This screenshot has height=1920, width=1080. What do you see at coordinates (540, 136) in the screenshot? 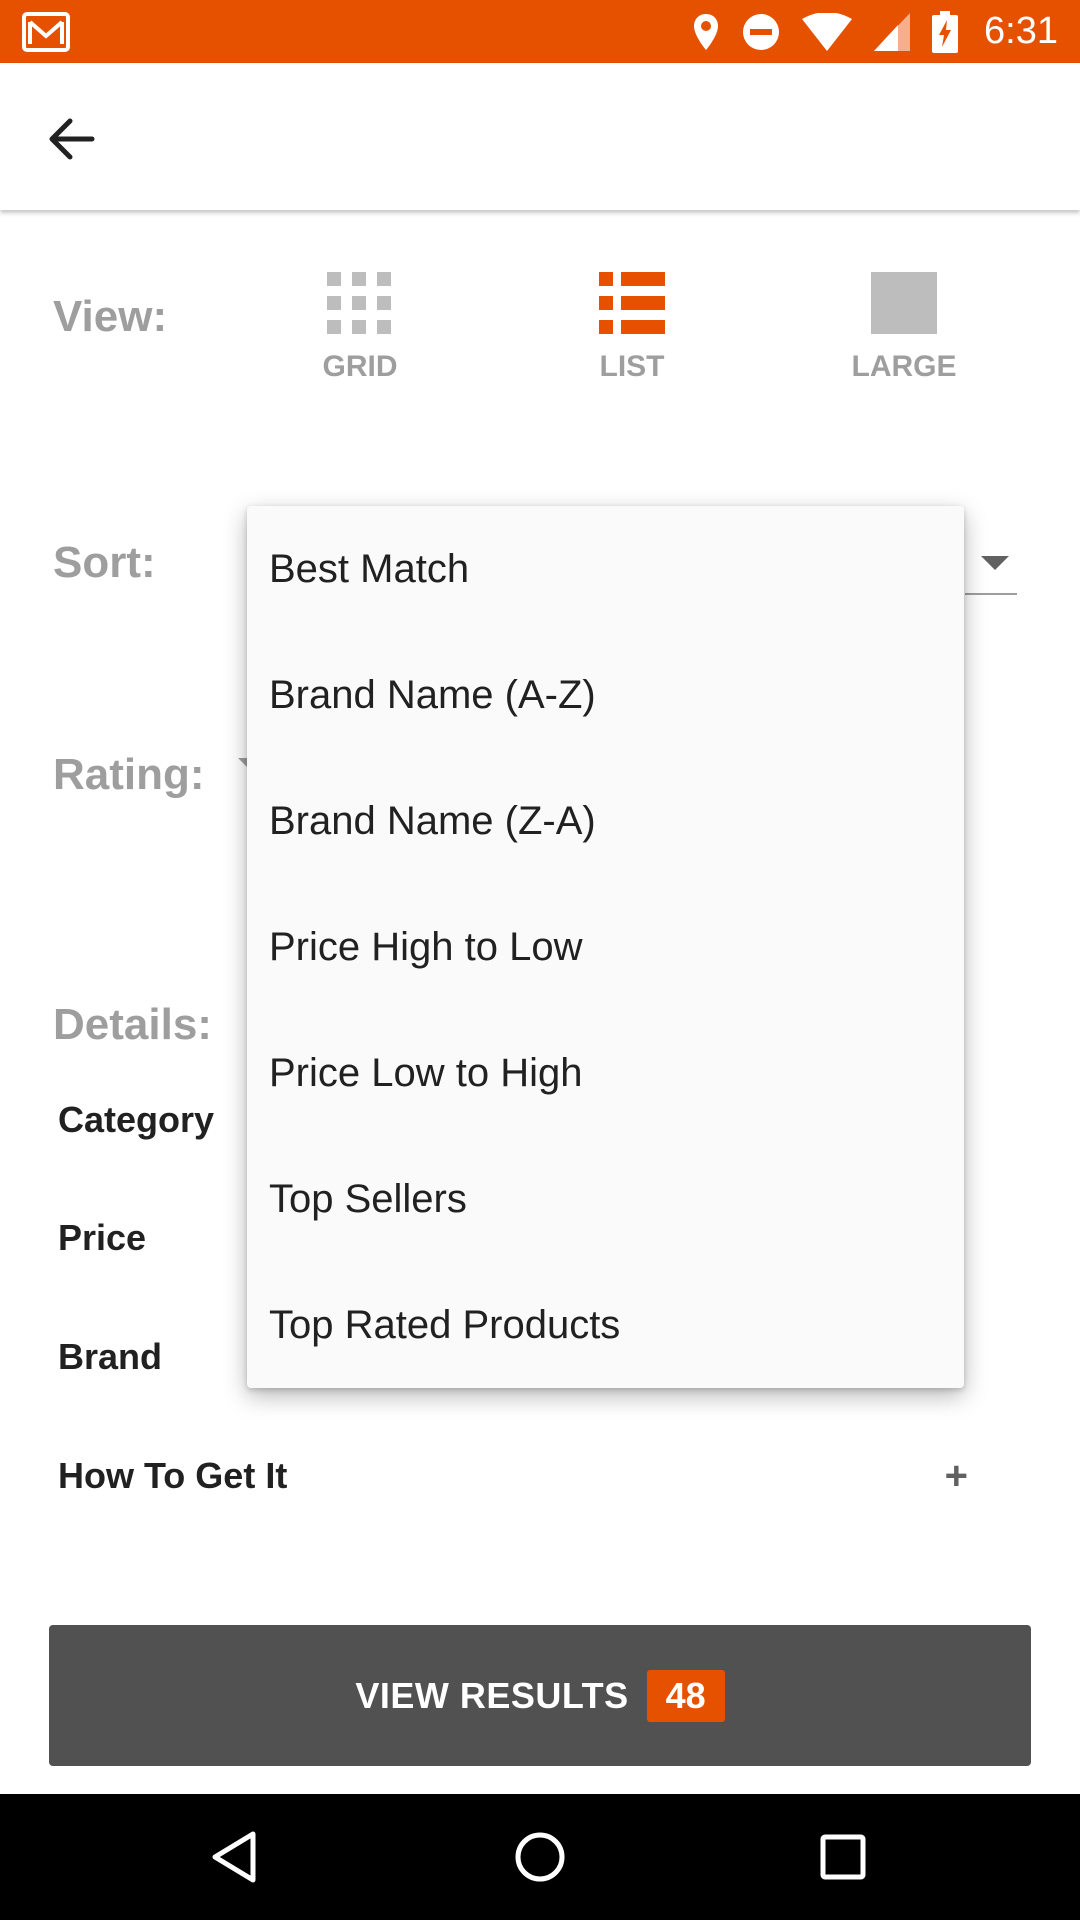
I see `app-bar` at bounding box center [540, 136].